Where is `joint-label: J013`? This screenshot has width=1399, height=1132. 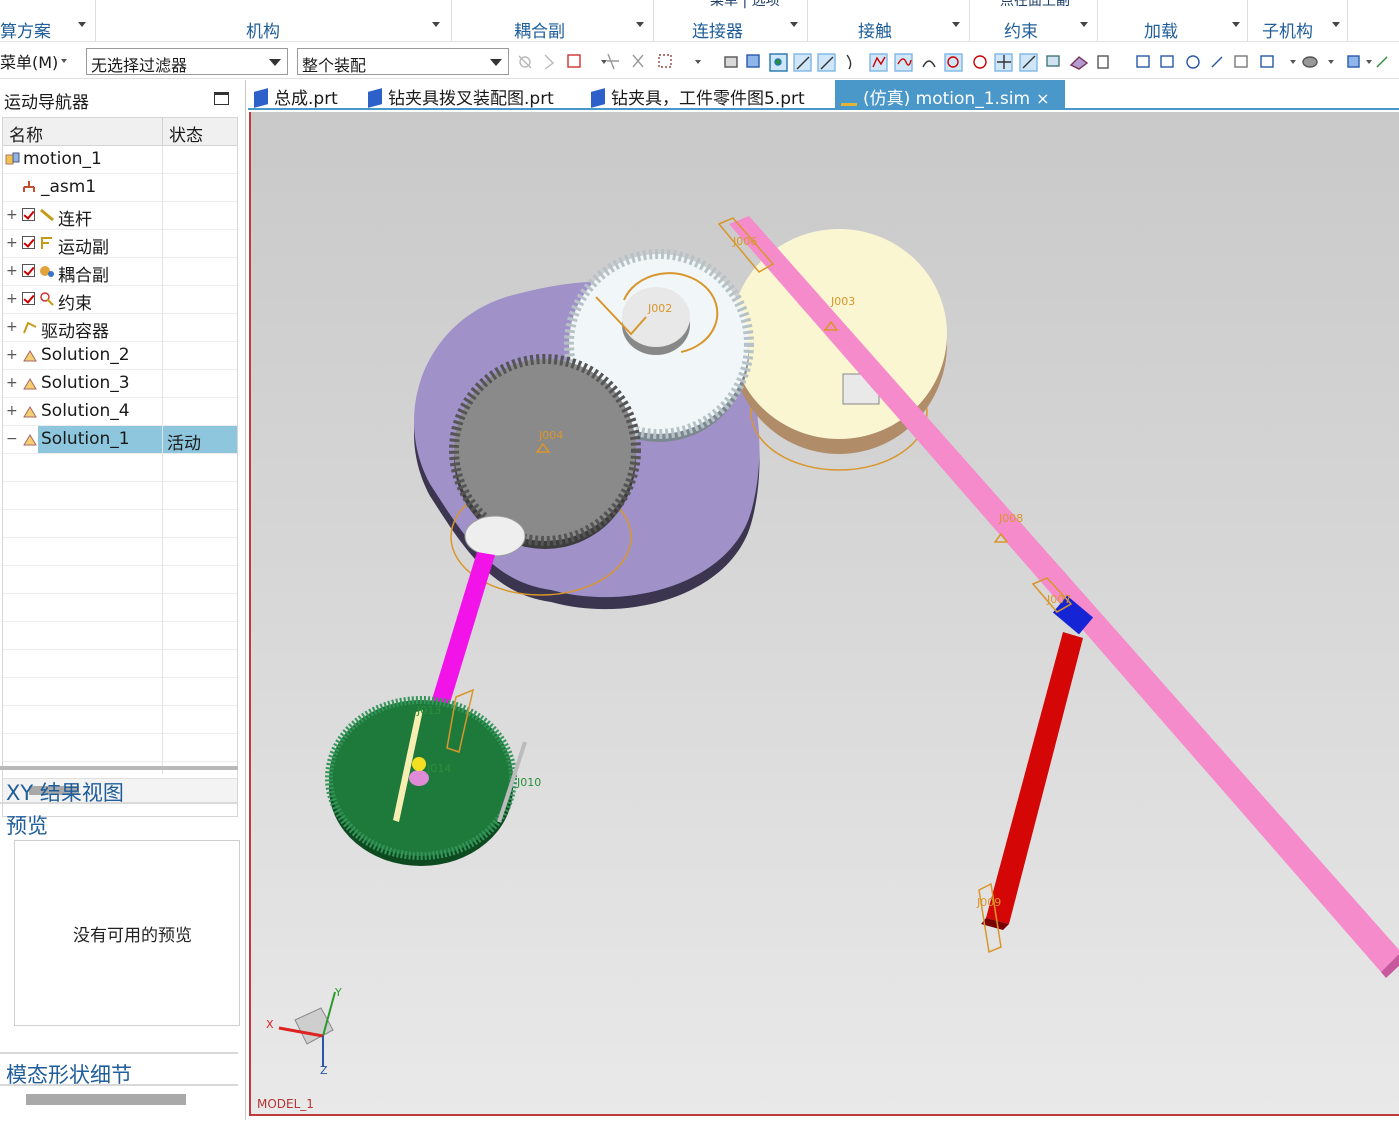 joint-label: J013 is located at coordinates (428, 710).